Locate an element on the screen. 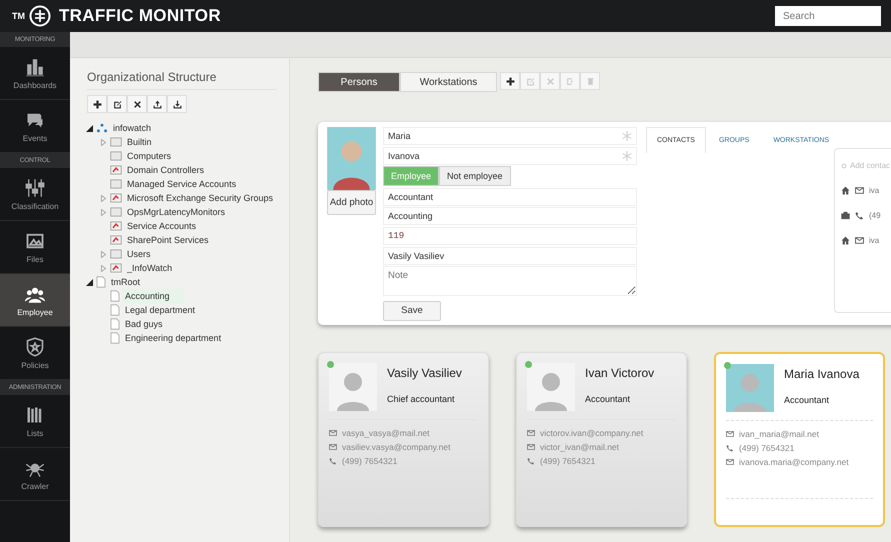 Image resolution: width=891 pixels, height=542 pixels. tree-item: Microsoft Exchange Security Groups is located at coordinates (199, 198).